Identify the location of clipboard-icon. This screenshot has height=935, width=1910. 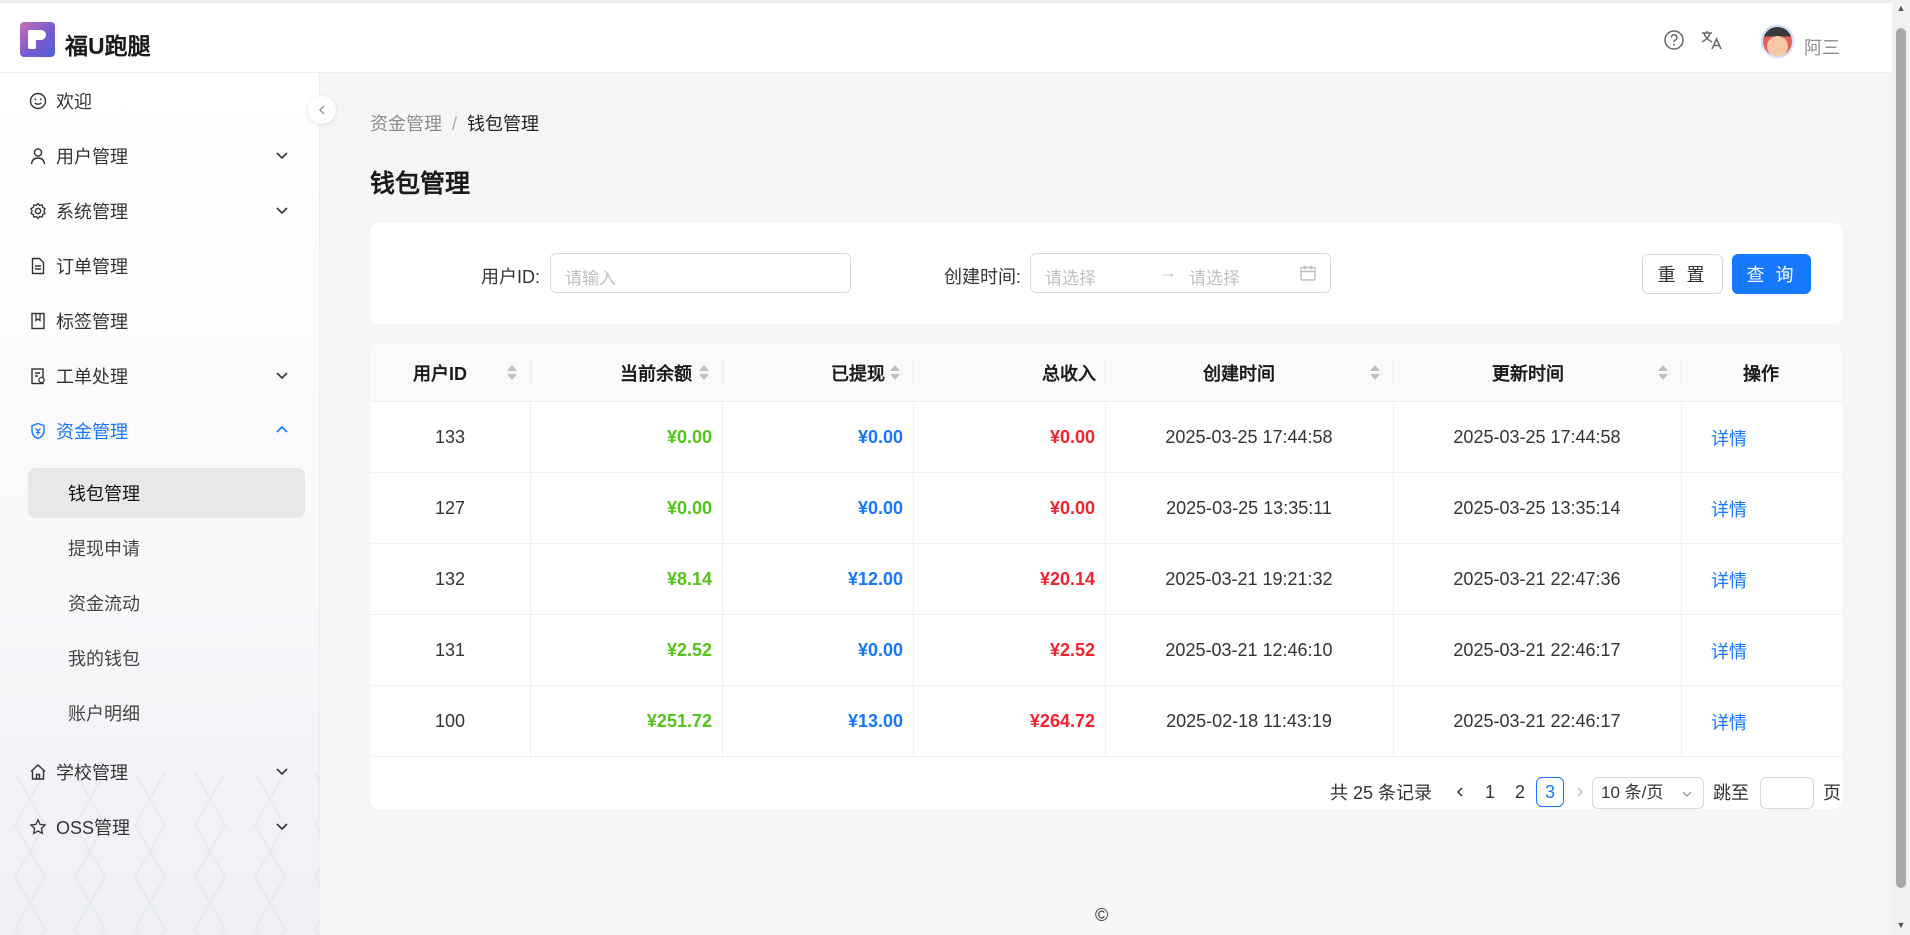
(38, 376).